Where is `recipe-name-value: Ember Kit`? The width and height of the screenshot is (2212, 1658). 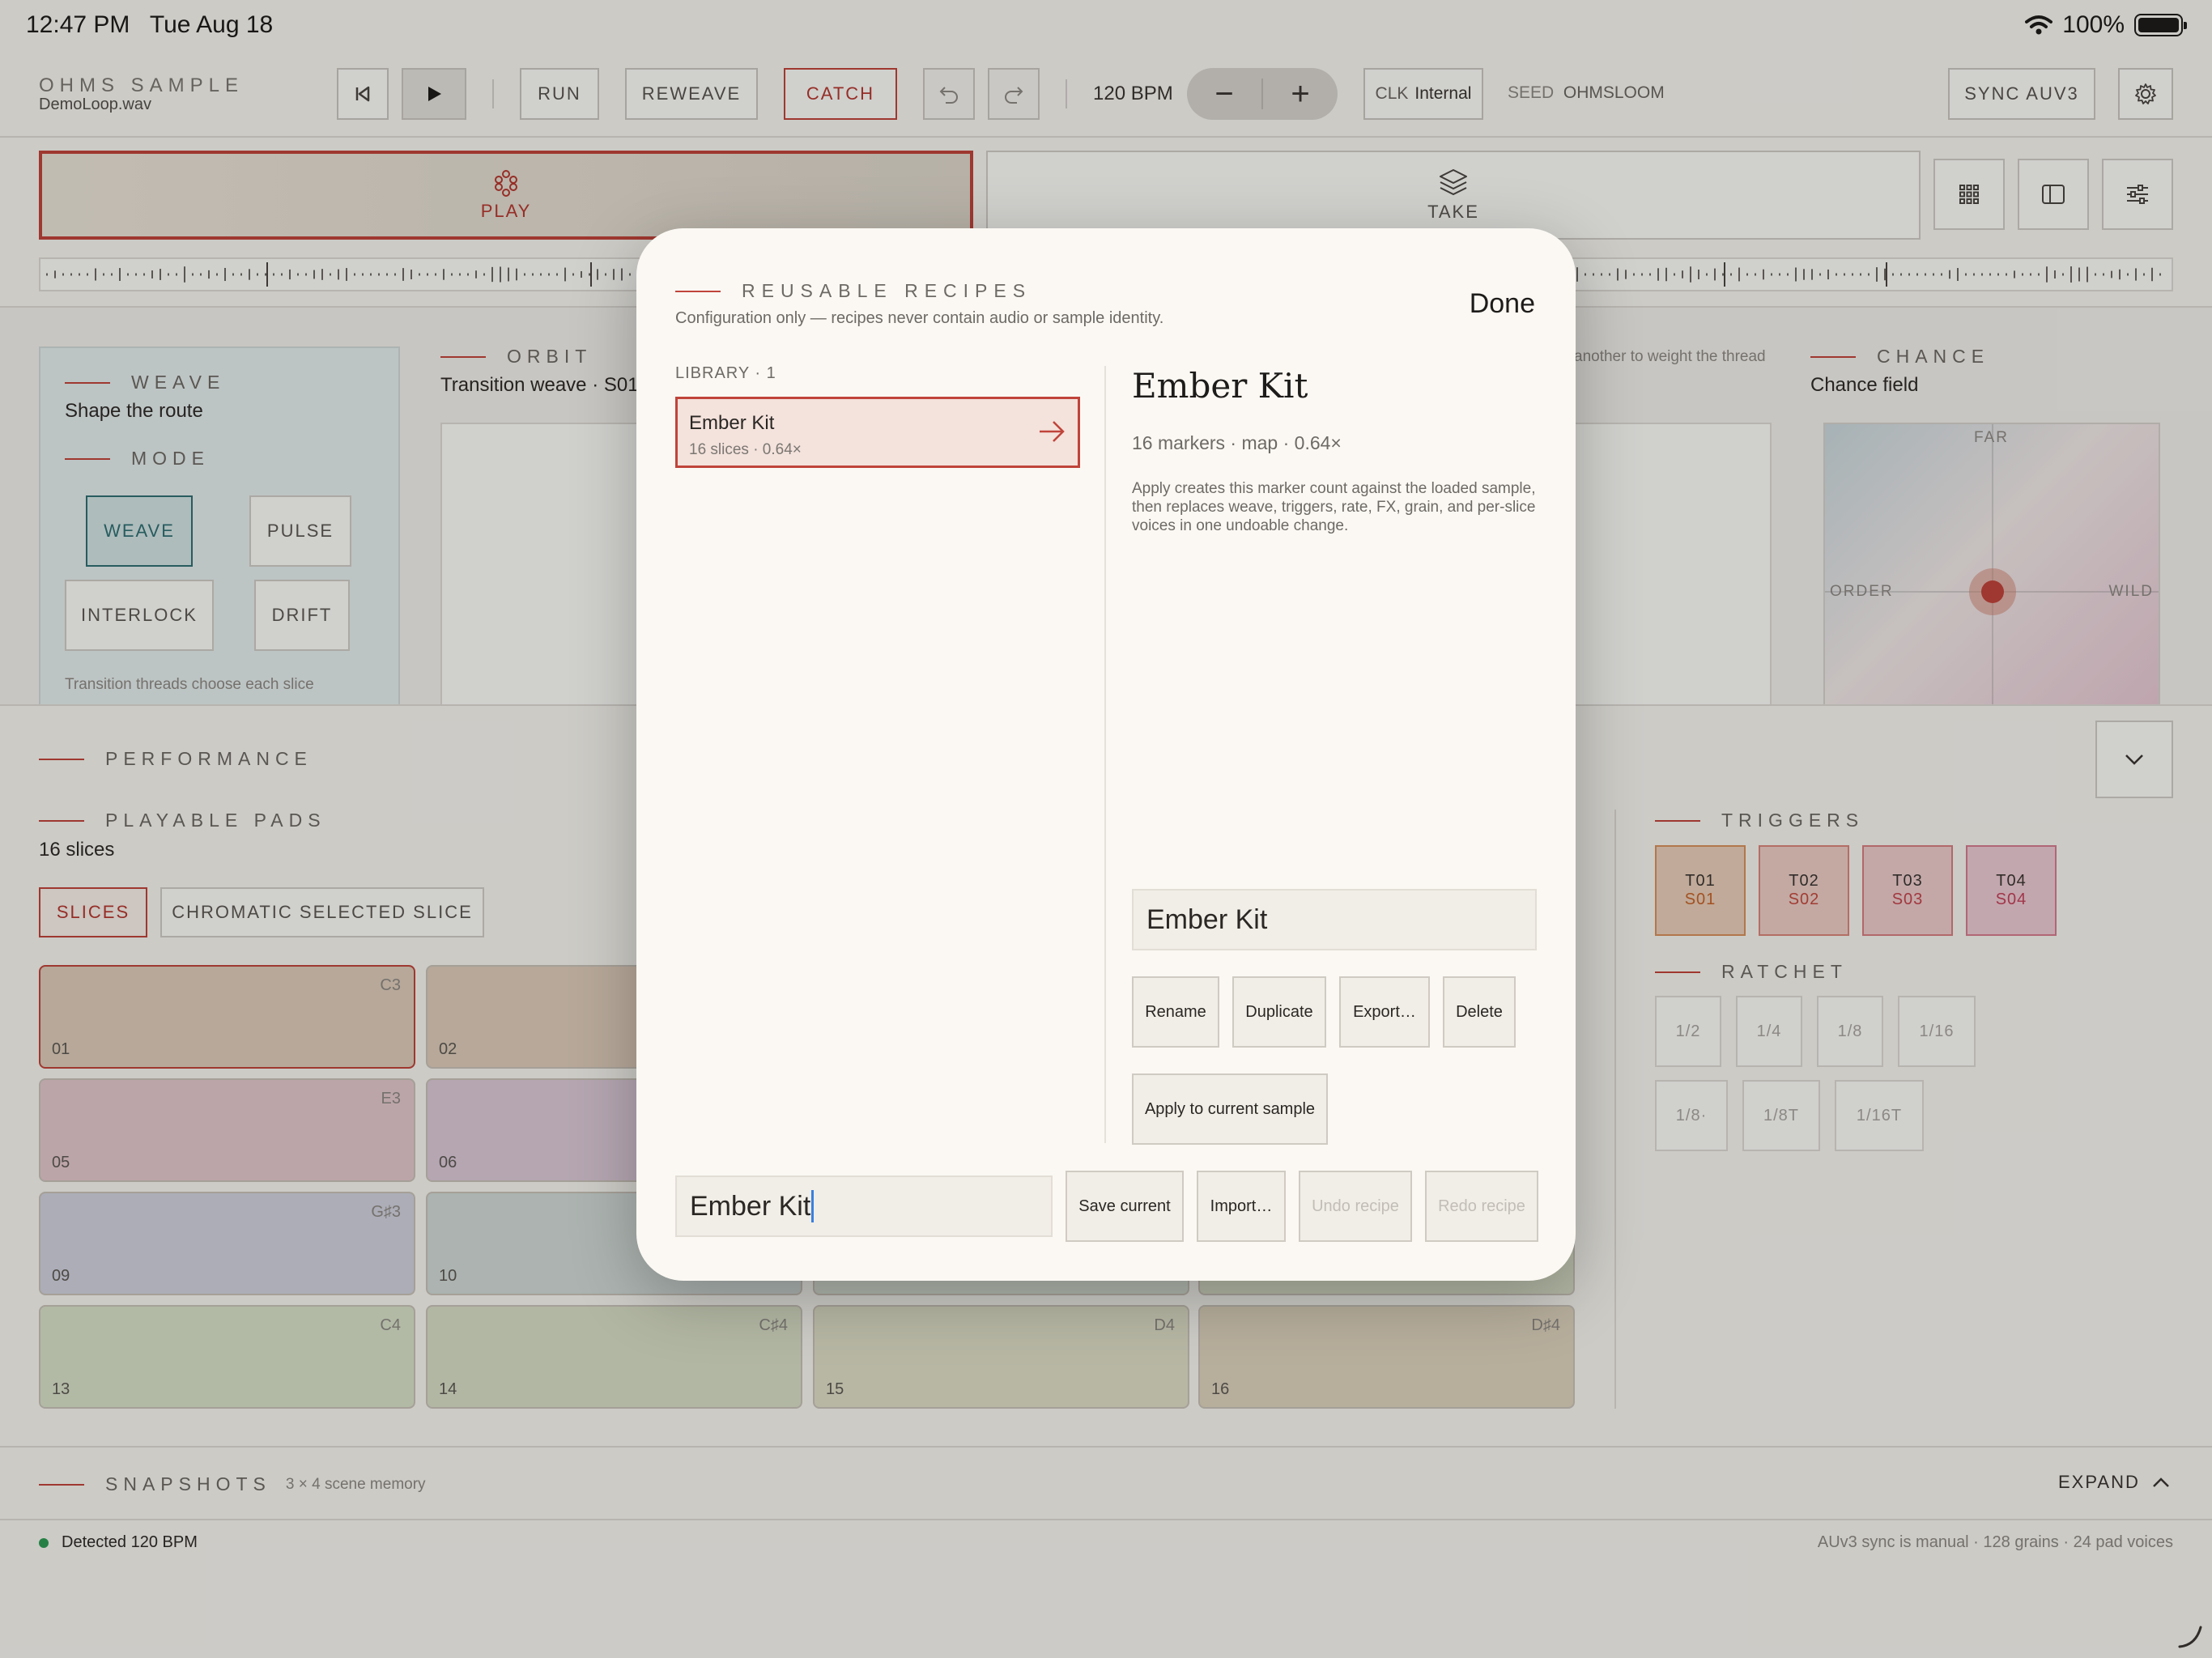
recipe-name-value: Ember Kit is located at coordinates (751, 1206).